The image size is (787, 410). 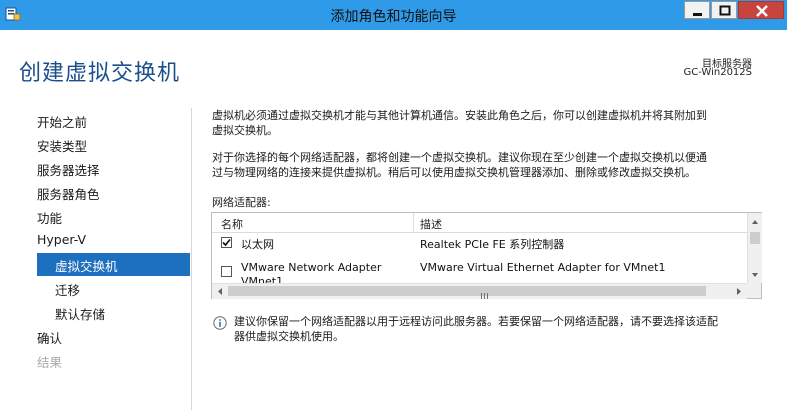 I want to click on nav-item-default-stores: 默认存储, so click(x=80, y=313).